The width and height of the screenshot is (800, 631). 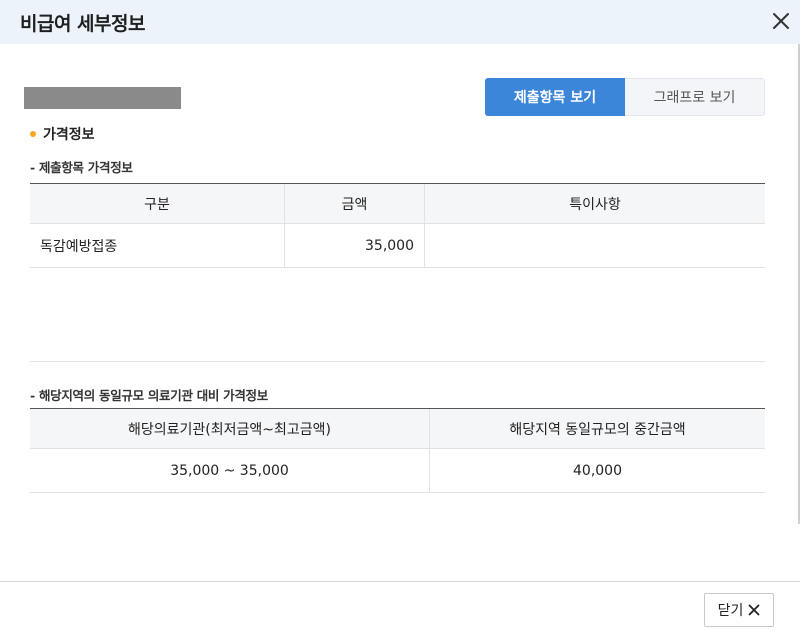 I want to click on column-header-category: 구분, so click(x=157, y=203).